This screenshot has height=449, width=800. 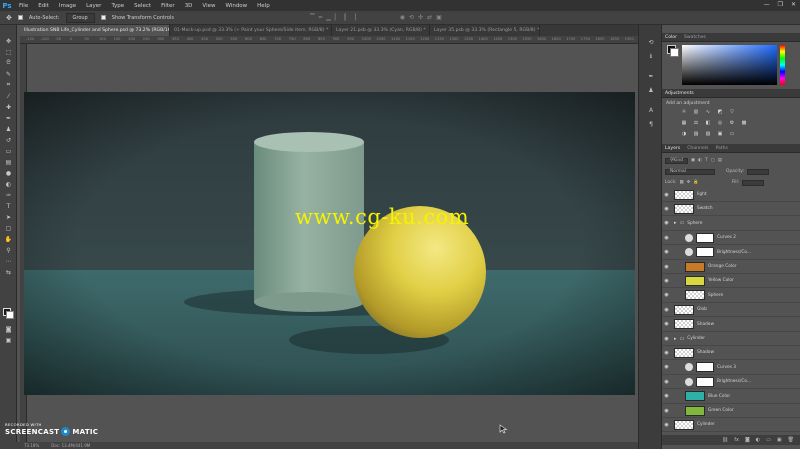 What do you see at coordinates (31, 445) in the screenshot?
I see `zoom-level: 73.18%` at bounding box center [31, 445].